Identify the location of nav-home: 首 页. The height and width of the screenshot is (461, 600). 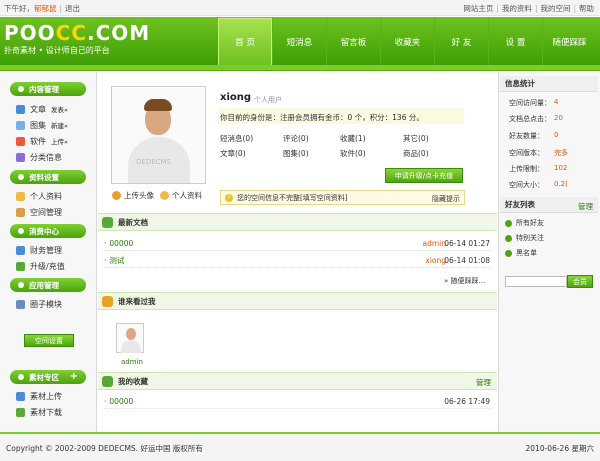
(245, 41).